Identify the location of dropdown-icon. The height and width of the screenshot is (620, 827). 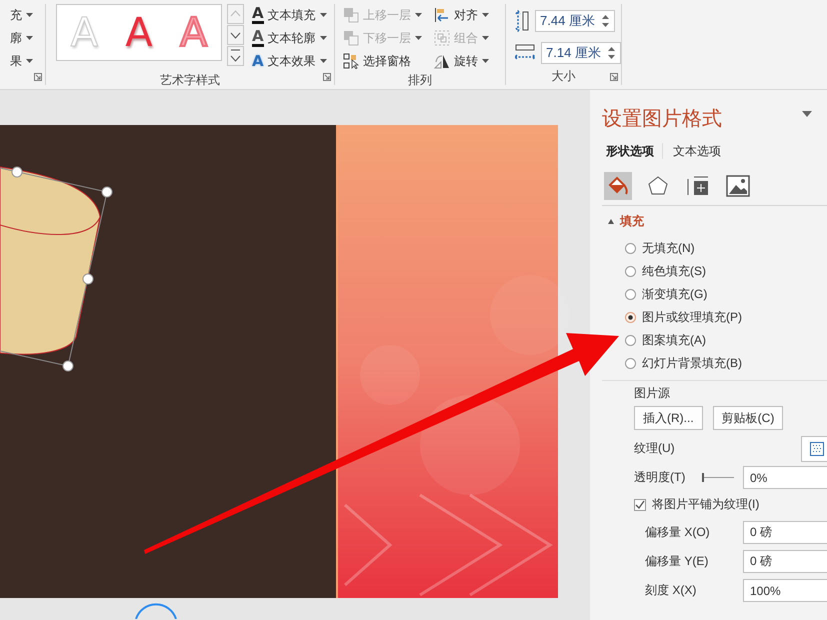
(807, 114).